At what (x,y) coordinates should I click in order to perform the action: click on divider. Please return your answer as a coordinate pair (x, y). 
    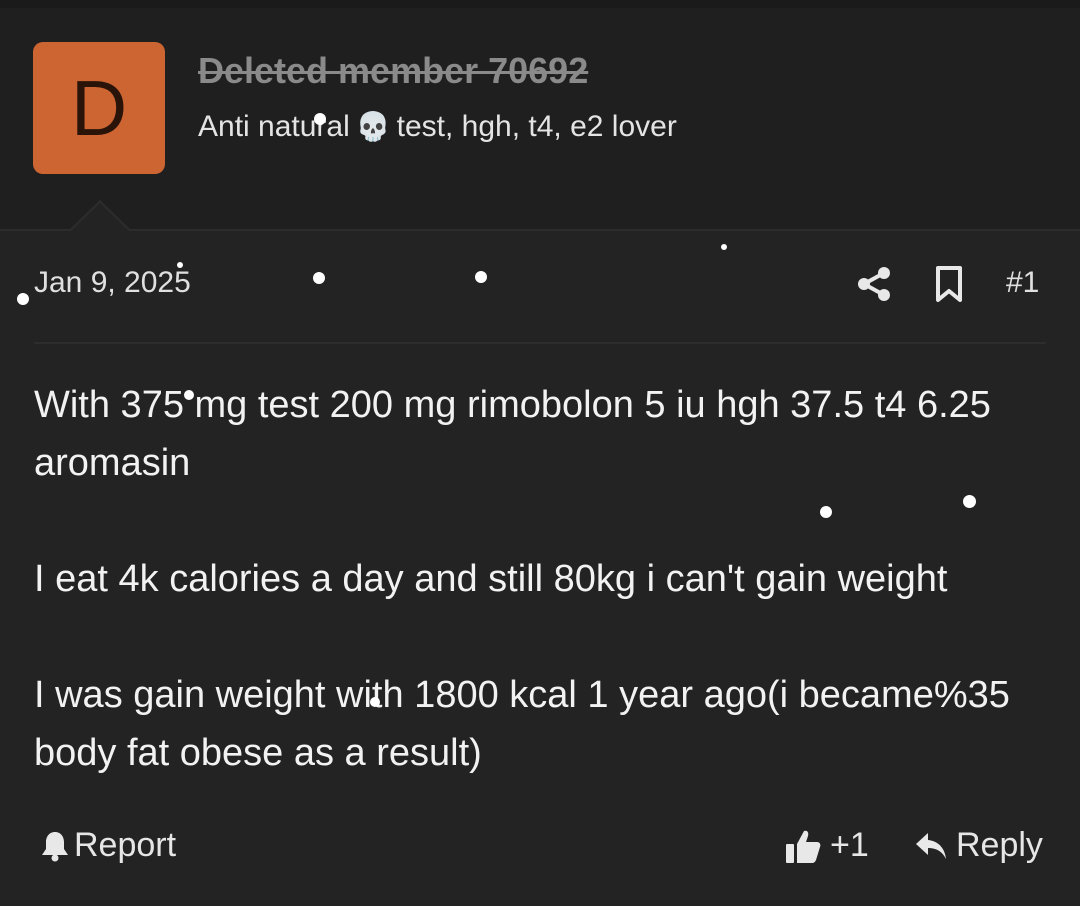
    Looking at the image, I should click on (540, 343).